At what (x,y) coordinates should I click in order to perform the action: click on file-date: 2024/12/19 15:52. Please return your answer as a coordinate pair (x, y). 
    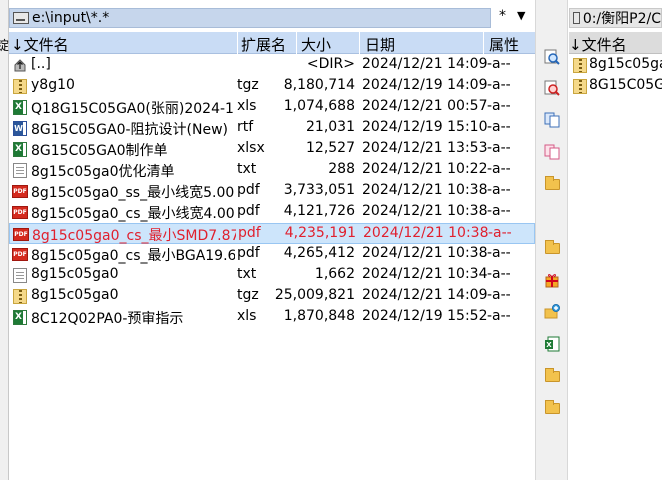
    Looking at the image, I should click on (425, 316).